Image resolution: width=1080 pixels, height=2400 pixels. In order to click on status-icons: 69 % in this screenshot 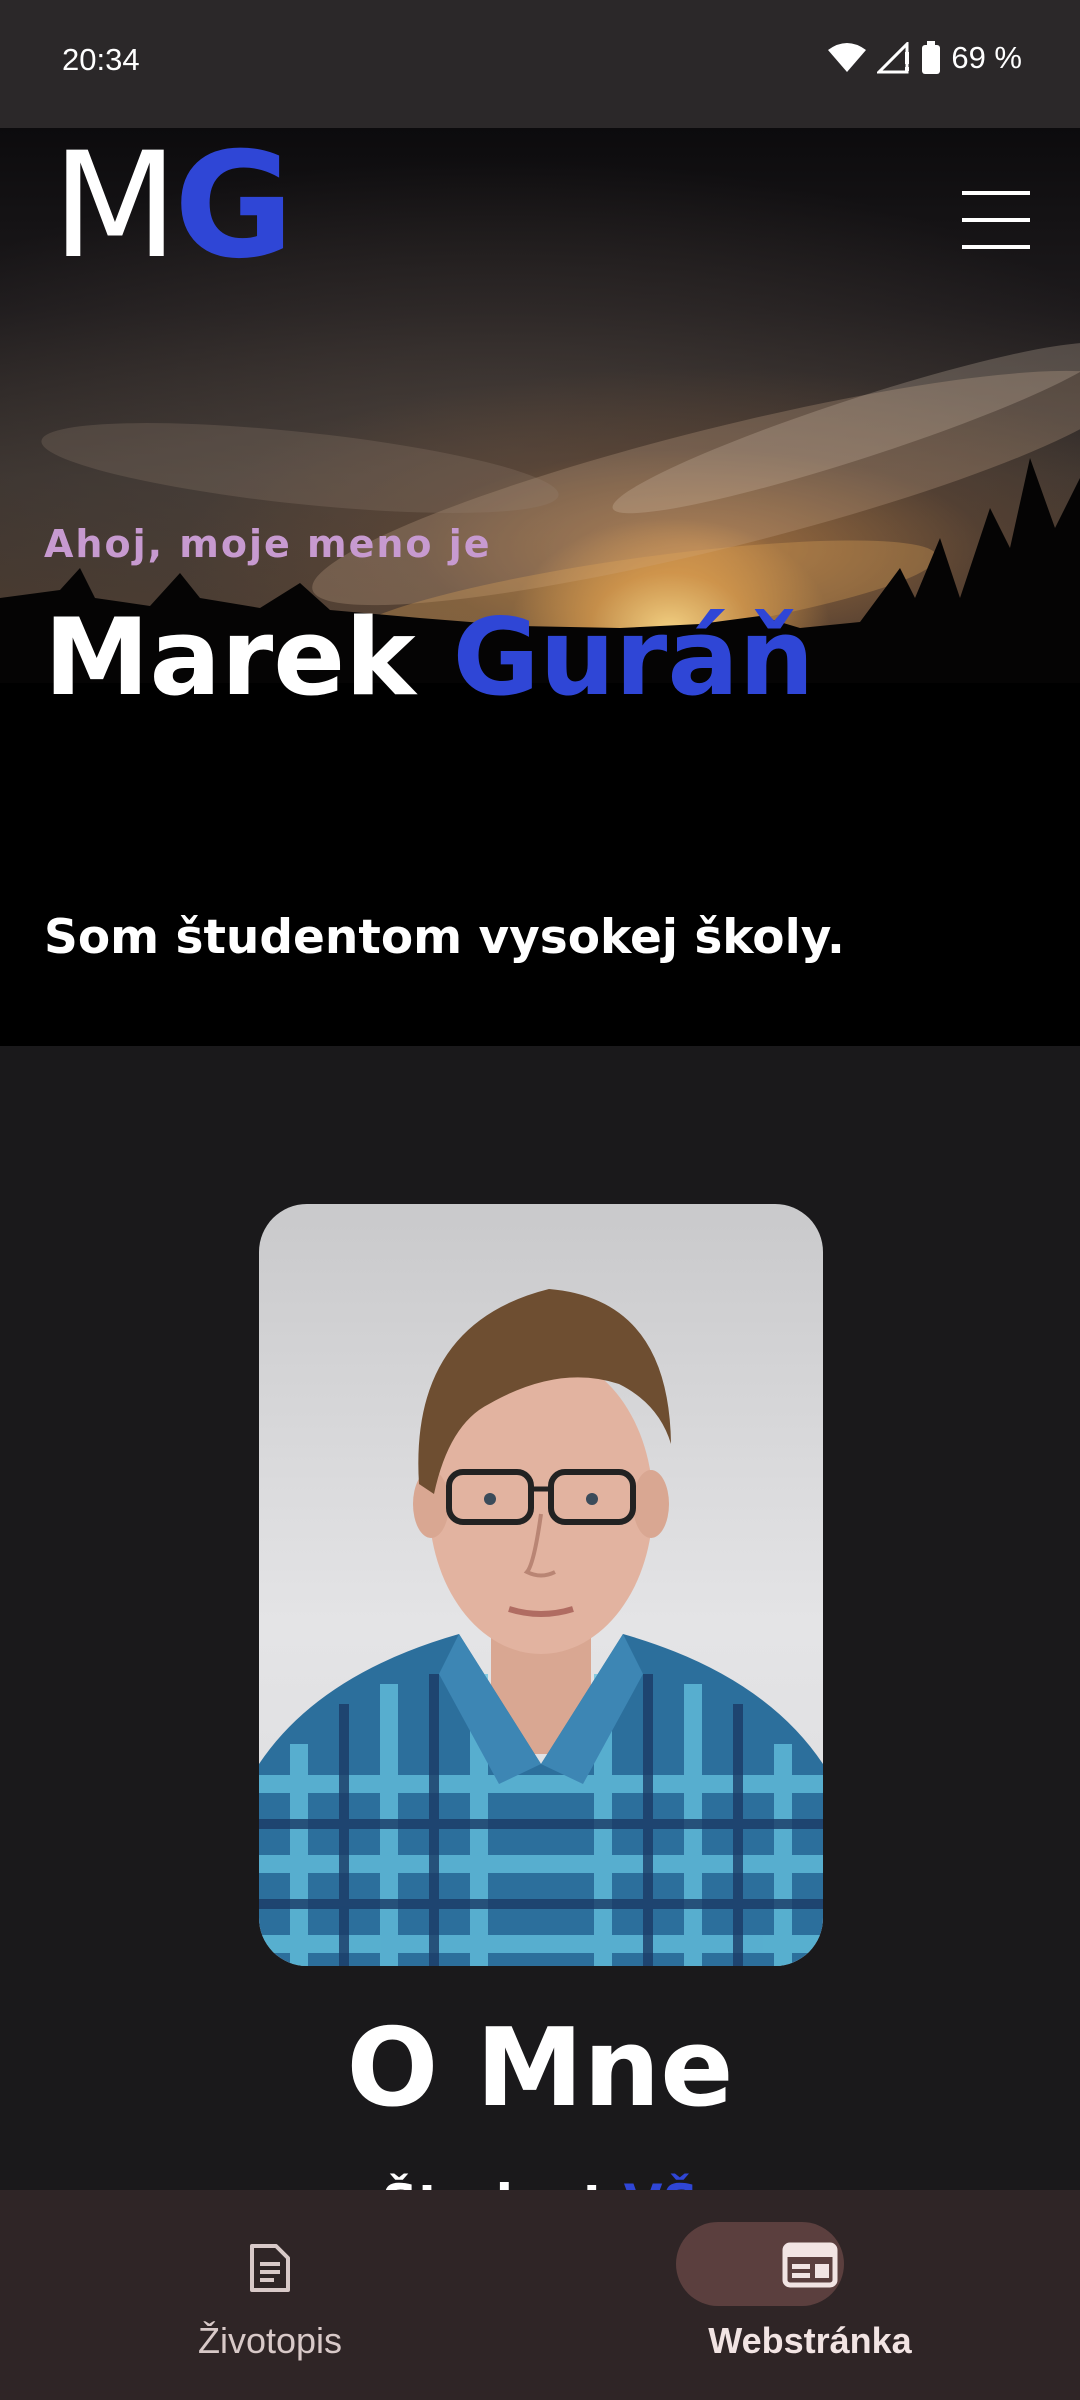, I will do `click(924, 58)`.